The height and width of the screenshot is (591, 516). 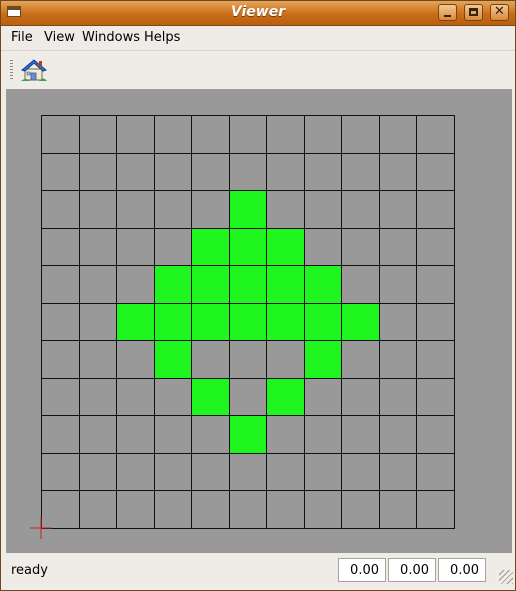 What do you see at coordinates (412, 570) in the screenshot?
I see `coord-y-field: 0.00` at bounding box center [412, 570].